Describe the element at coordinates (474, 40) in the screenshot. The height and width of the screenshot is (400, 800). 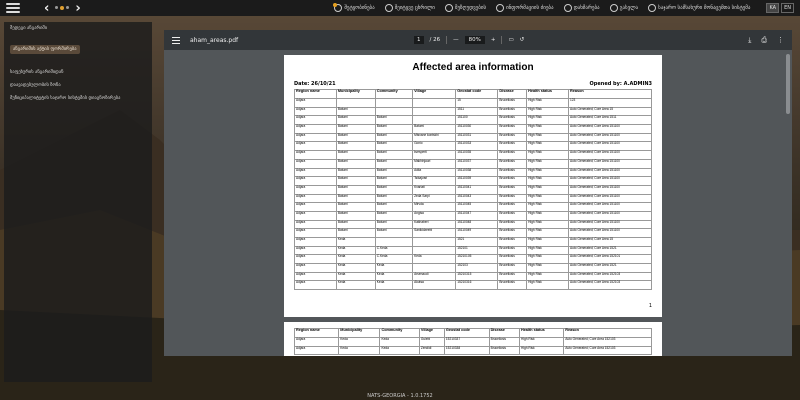
I see `zoom-input: 80%` at that location.